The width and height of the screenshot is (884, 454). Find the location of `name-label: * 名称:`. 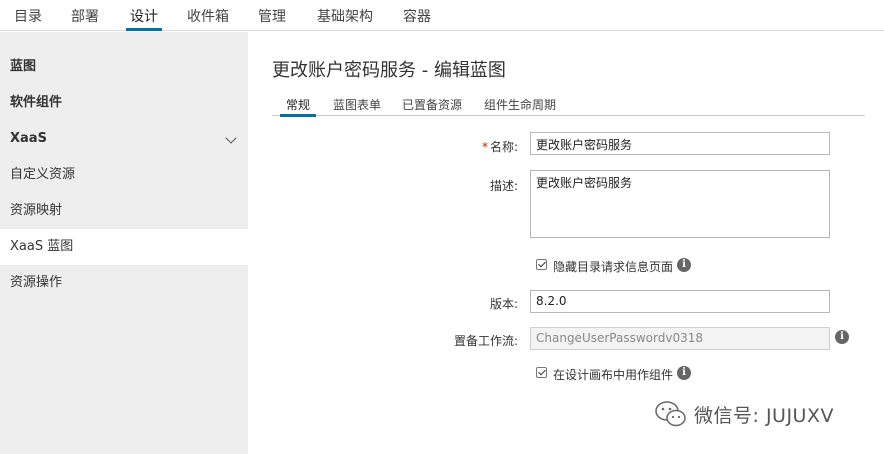

name-label: * 名称: is located at coordinates (443, 146).